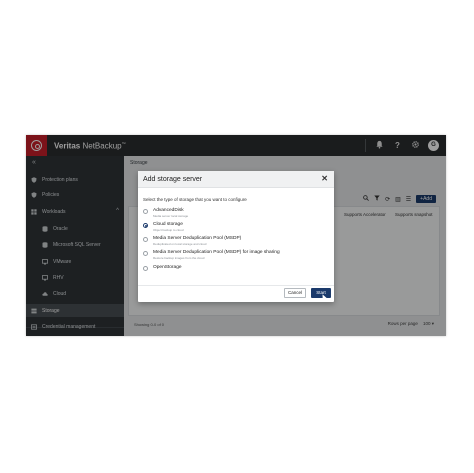  What do you see at coordinates (168, 229) in the screenshot?
I see `option-description: Object backup to cloud` at bounding box center [168, 229].